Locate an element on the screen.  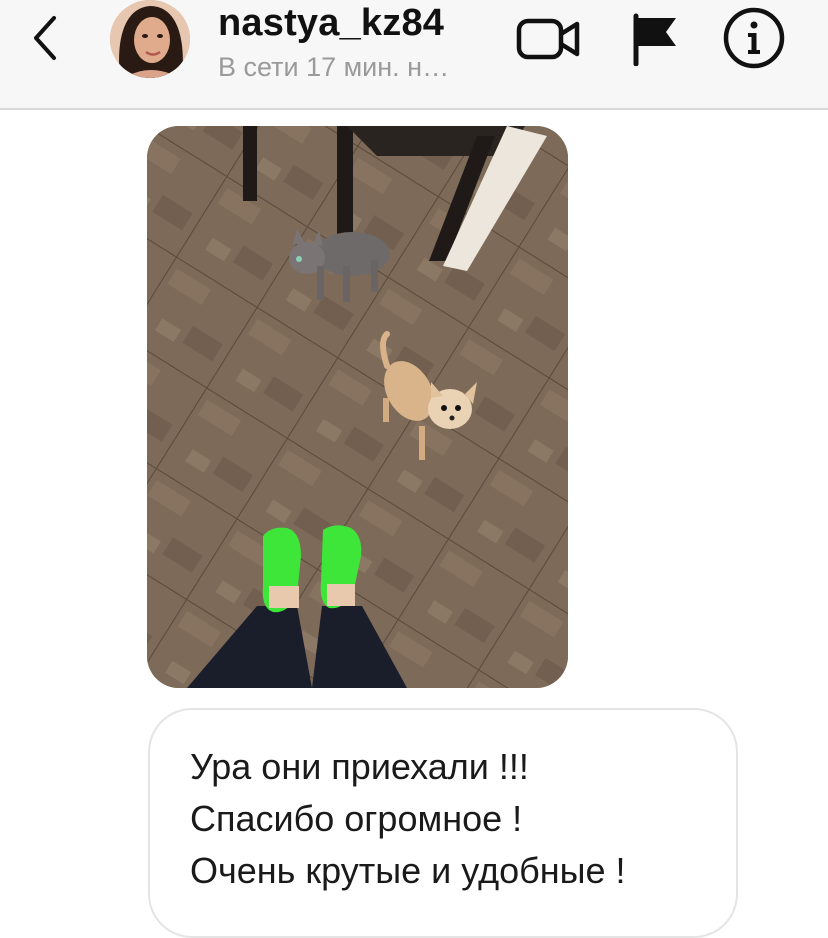
report-button is located at coordinates (656, 39).